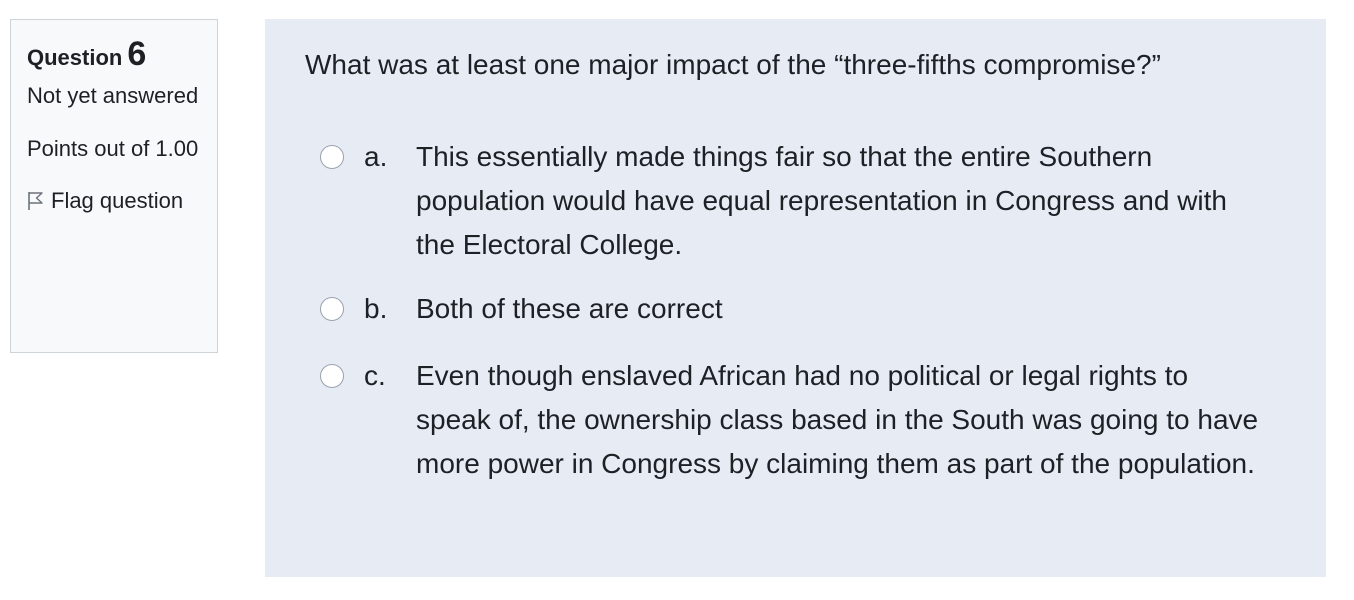 The image size is (1354, 600). Describe the element at coordinates (376, 308) in the screenshot. I see `answer-letter: b.` at that location.